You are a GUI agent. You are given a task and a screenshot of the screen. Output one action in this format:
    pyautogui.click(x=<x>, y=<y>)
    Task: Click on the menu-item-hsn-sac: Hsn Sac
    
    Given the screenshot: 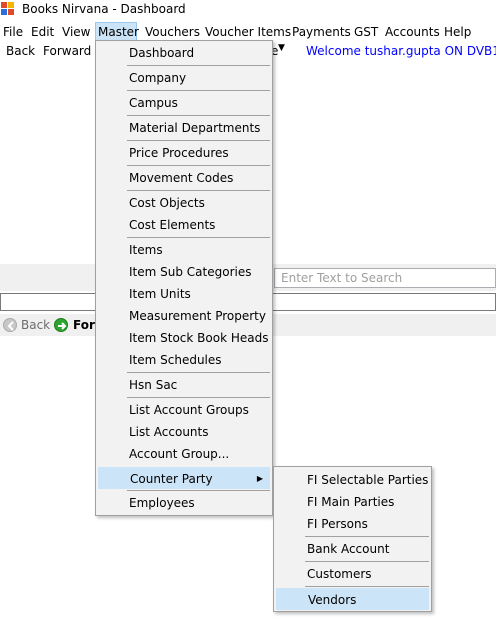 What is the action you would take?
    pyautogui.click(x=184, y=385)
    